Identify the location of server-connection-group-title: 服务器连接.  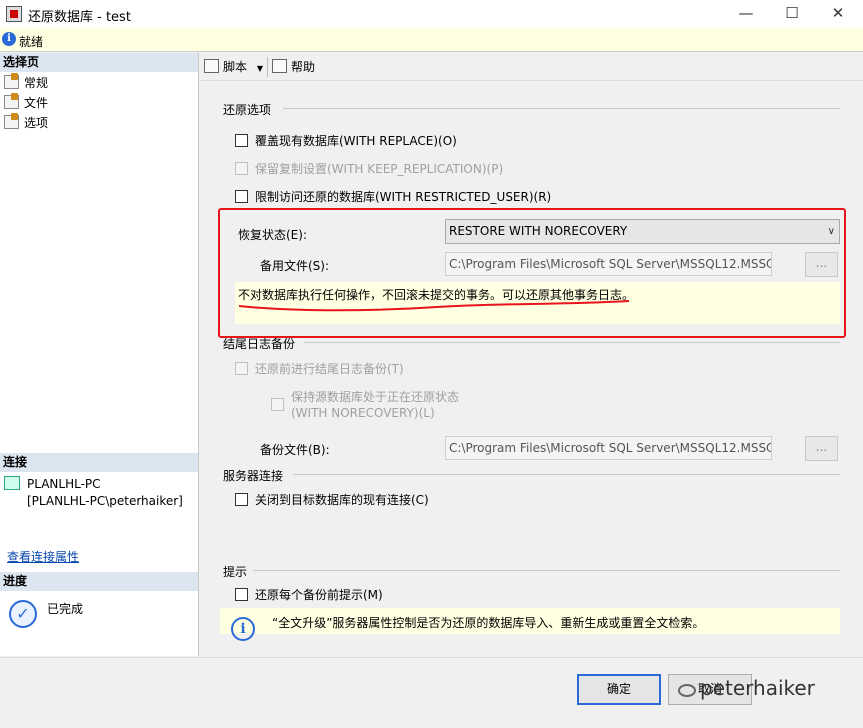
(253, 476).